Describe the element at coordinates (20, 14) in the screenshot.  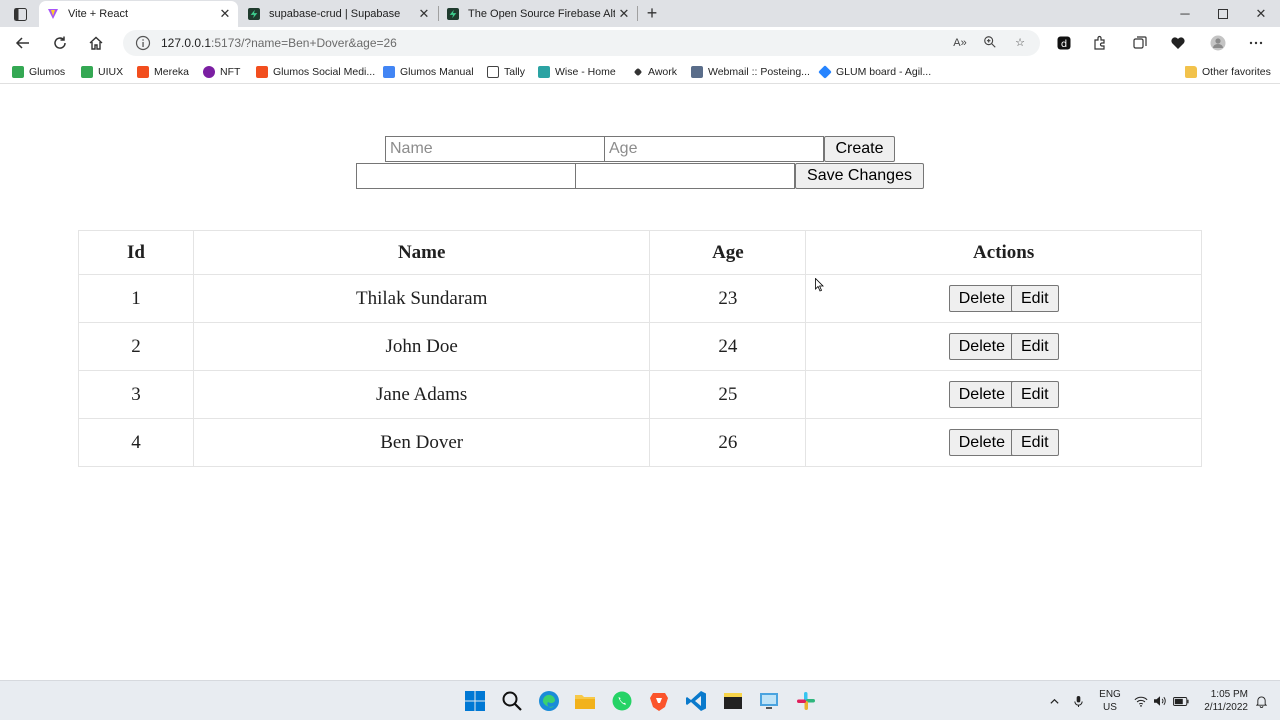
I see `tab-actions-icon` at that location.